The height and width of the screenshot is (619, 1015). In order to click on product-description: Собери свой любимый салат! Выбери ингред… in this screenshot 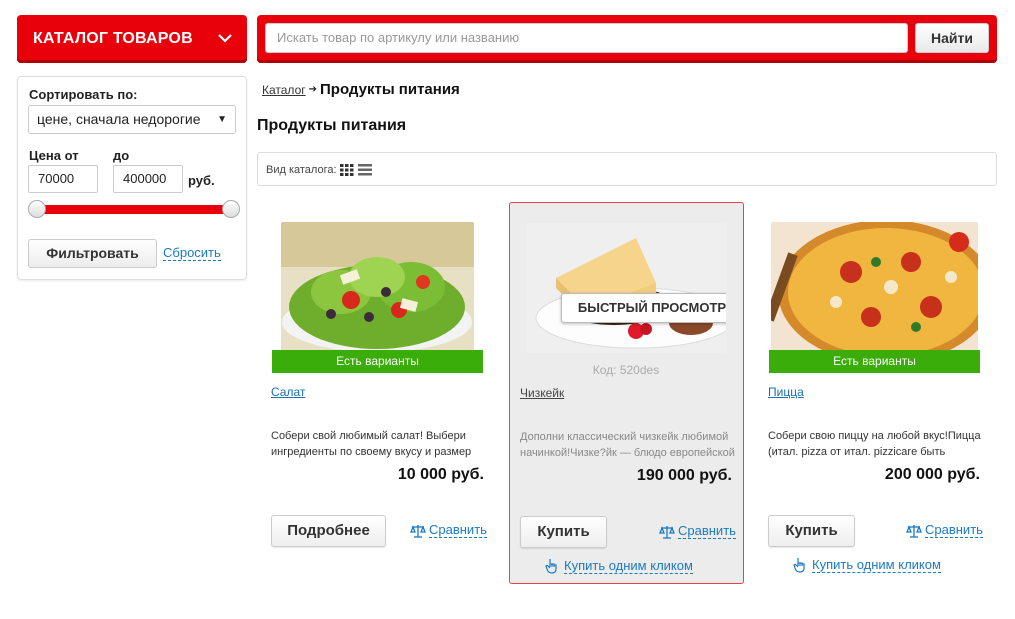, I will do `click(371, 444)`.